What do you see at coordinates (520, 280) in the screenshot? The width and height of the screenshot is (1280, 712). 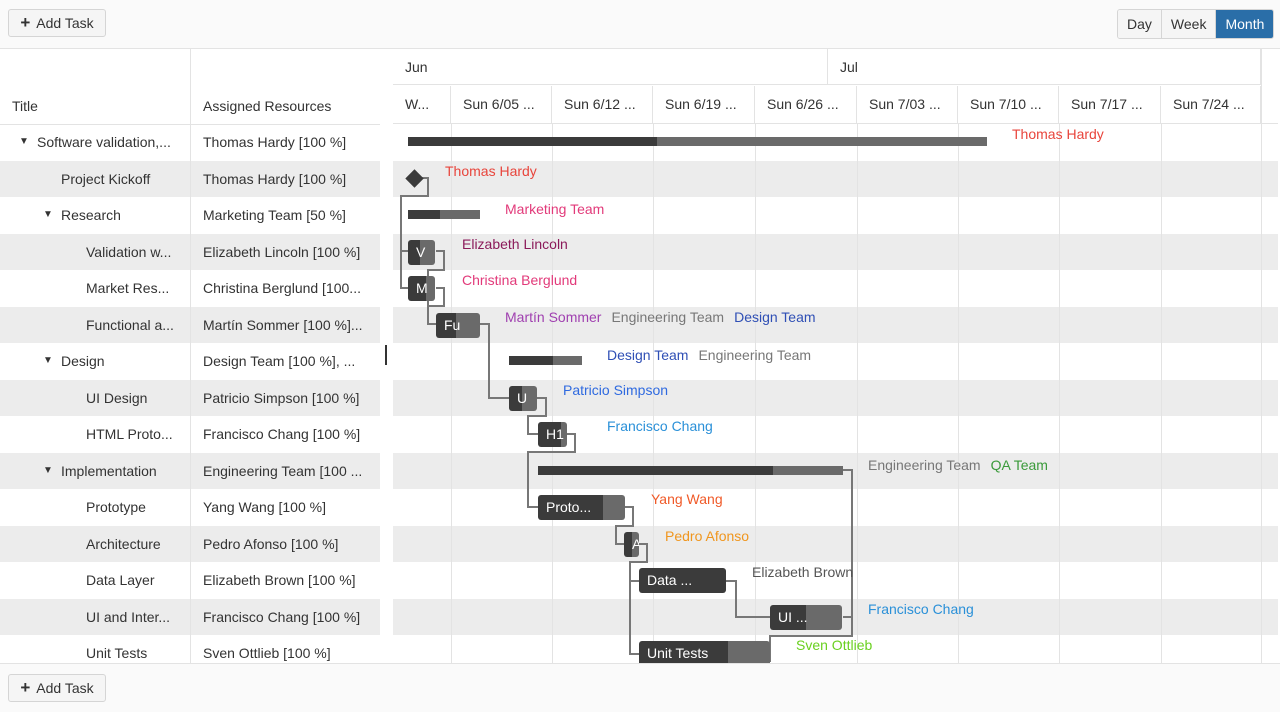 I see `bar-resource-name: Christina Berglund` at bounding box center [520, 280].